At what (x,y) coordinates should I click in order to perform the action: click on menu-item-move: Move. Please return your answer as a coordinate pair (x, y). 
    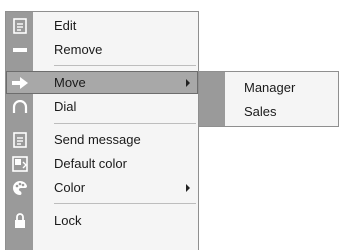
    Looking at the image, I should click on (102, 82).